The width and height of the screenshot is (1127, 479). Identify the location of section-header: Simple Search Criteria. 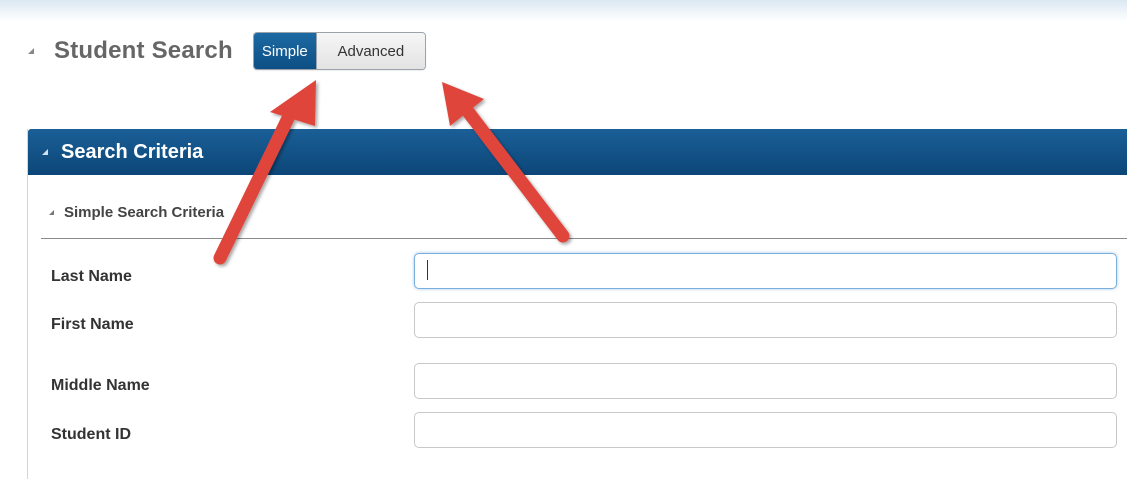
(584, 213).